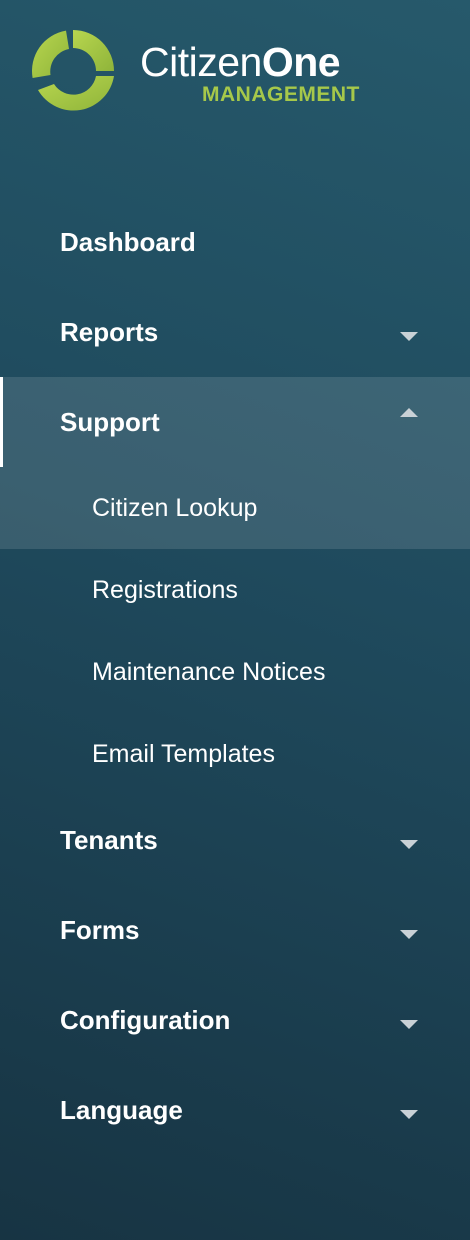  I want to click on sub-item-email-templates: Email Templates, so click(235, 754).